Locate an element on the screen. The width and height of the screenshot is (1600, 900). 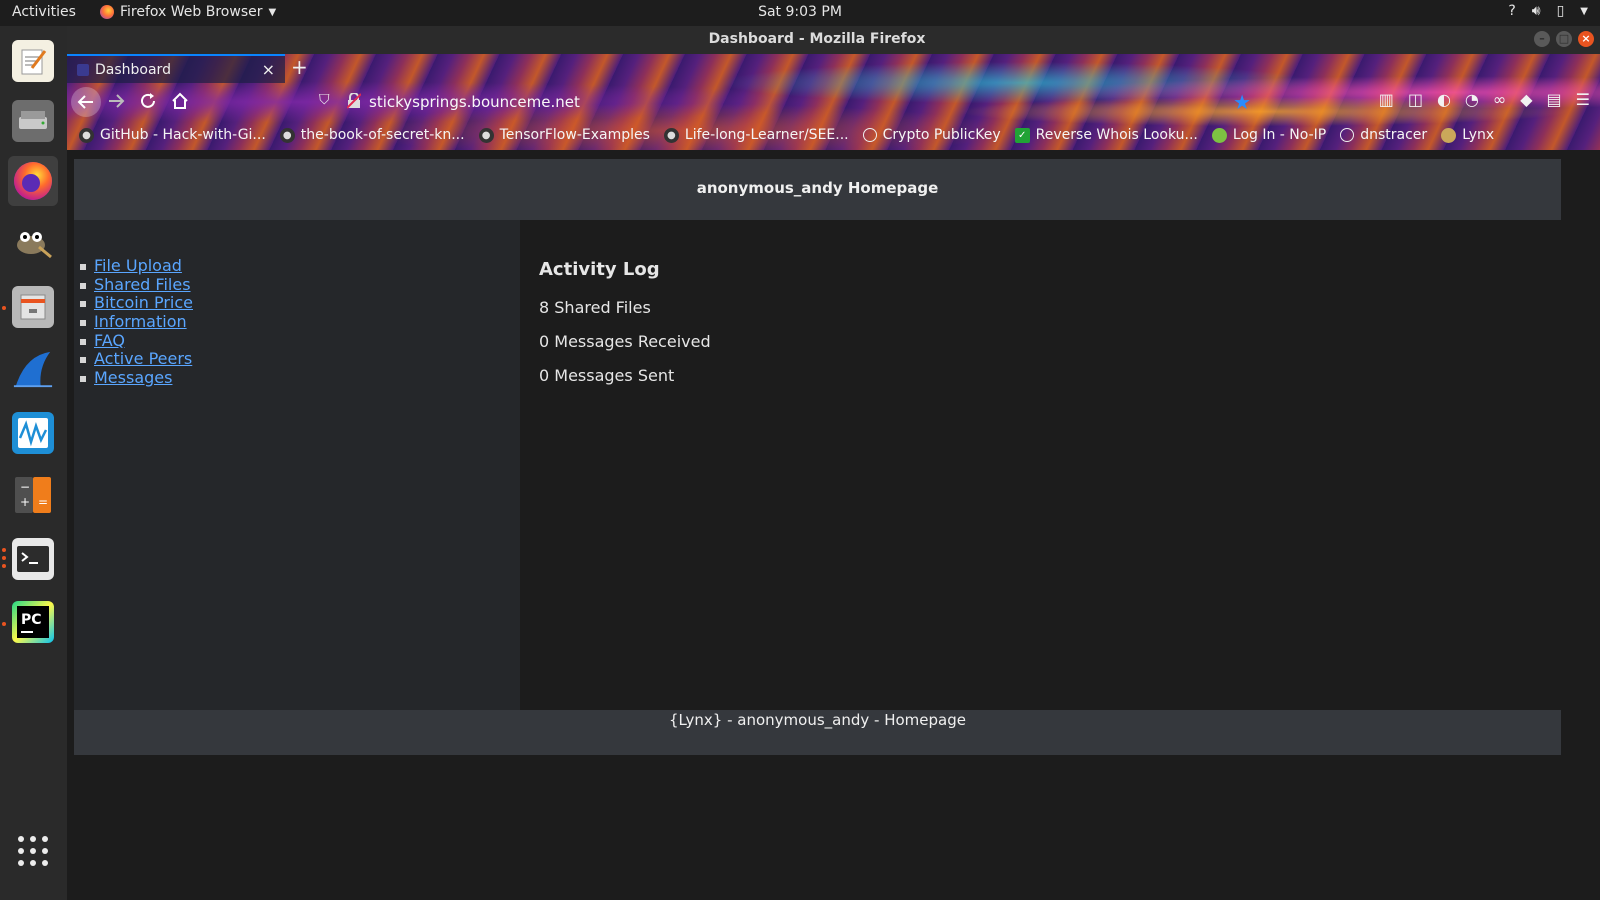
hamburger-menu-icon: ☰ is located at coordinates (1583, 99).